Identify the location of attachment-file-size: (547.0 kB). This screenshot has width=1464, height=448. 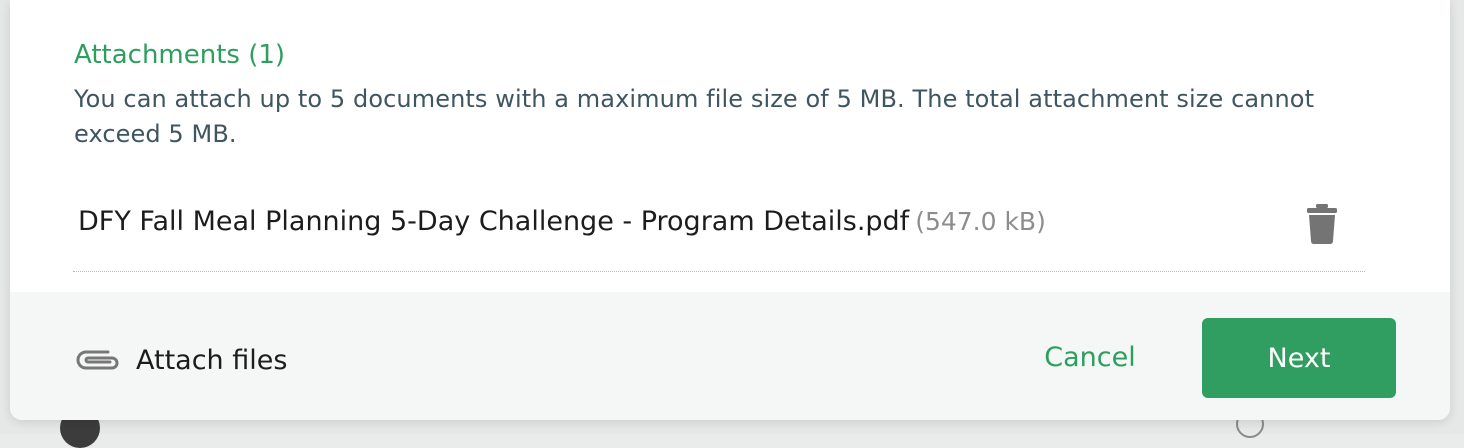
(980, 221).